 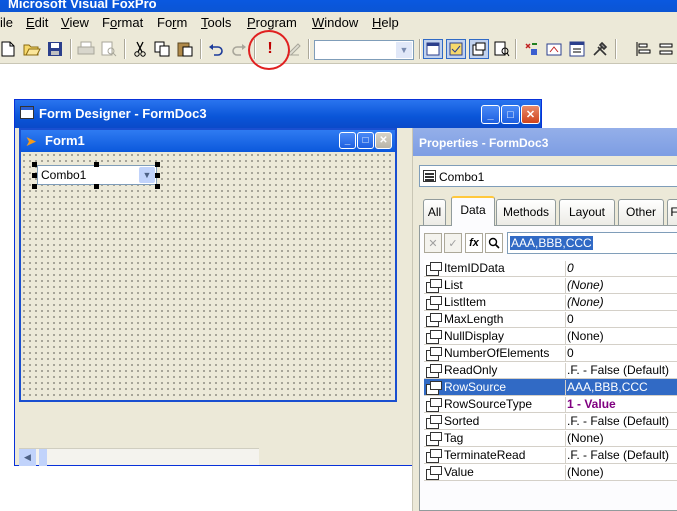 What do you see at coordinates (43, 457) in the screenshot?
I see `scroll-thumb` at bounding box center [43, 457].